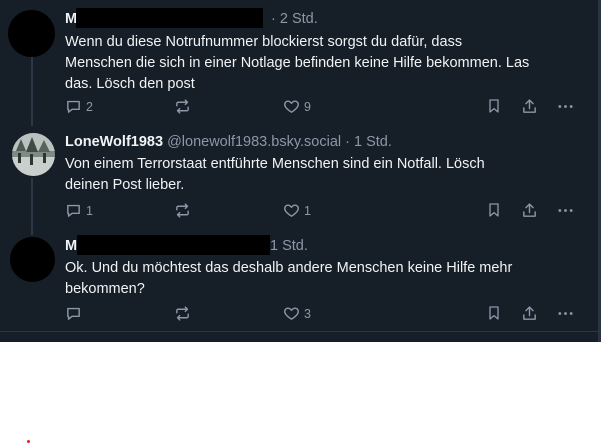 This screenshot has width=601, height=447. I want to click on reply-count: 1, so click(89, 210).